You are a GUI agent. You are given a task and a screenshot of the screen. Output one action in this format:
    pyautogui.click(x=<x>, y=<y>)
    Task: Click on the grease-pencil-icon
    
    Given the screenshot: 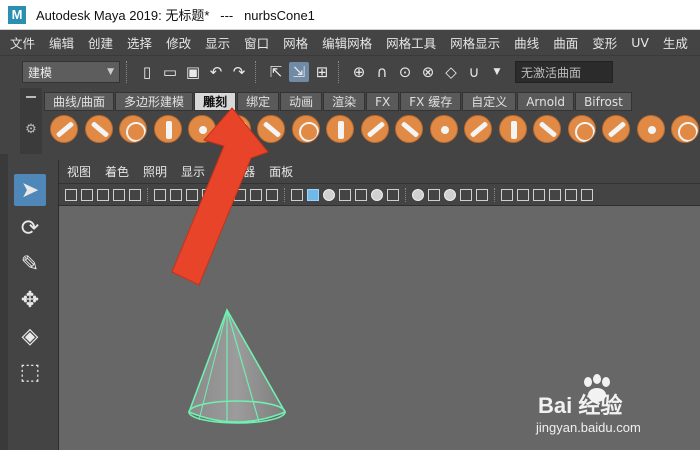 What is the action you would take?
    pyautogui.click(x=135, y=194)
    